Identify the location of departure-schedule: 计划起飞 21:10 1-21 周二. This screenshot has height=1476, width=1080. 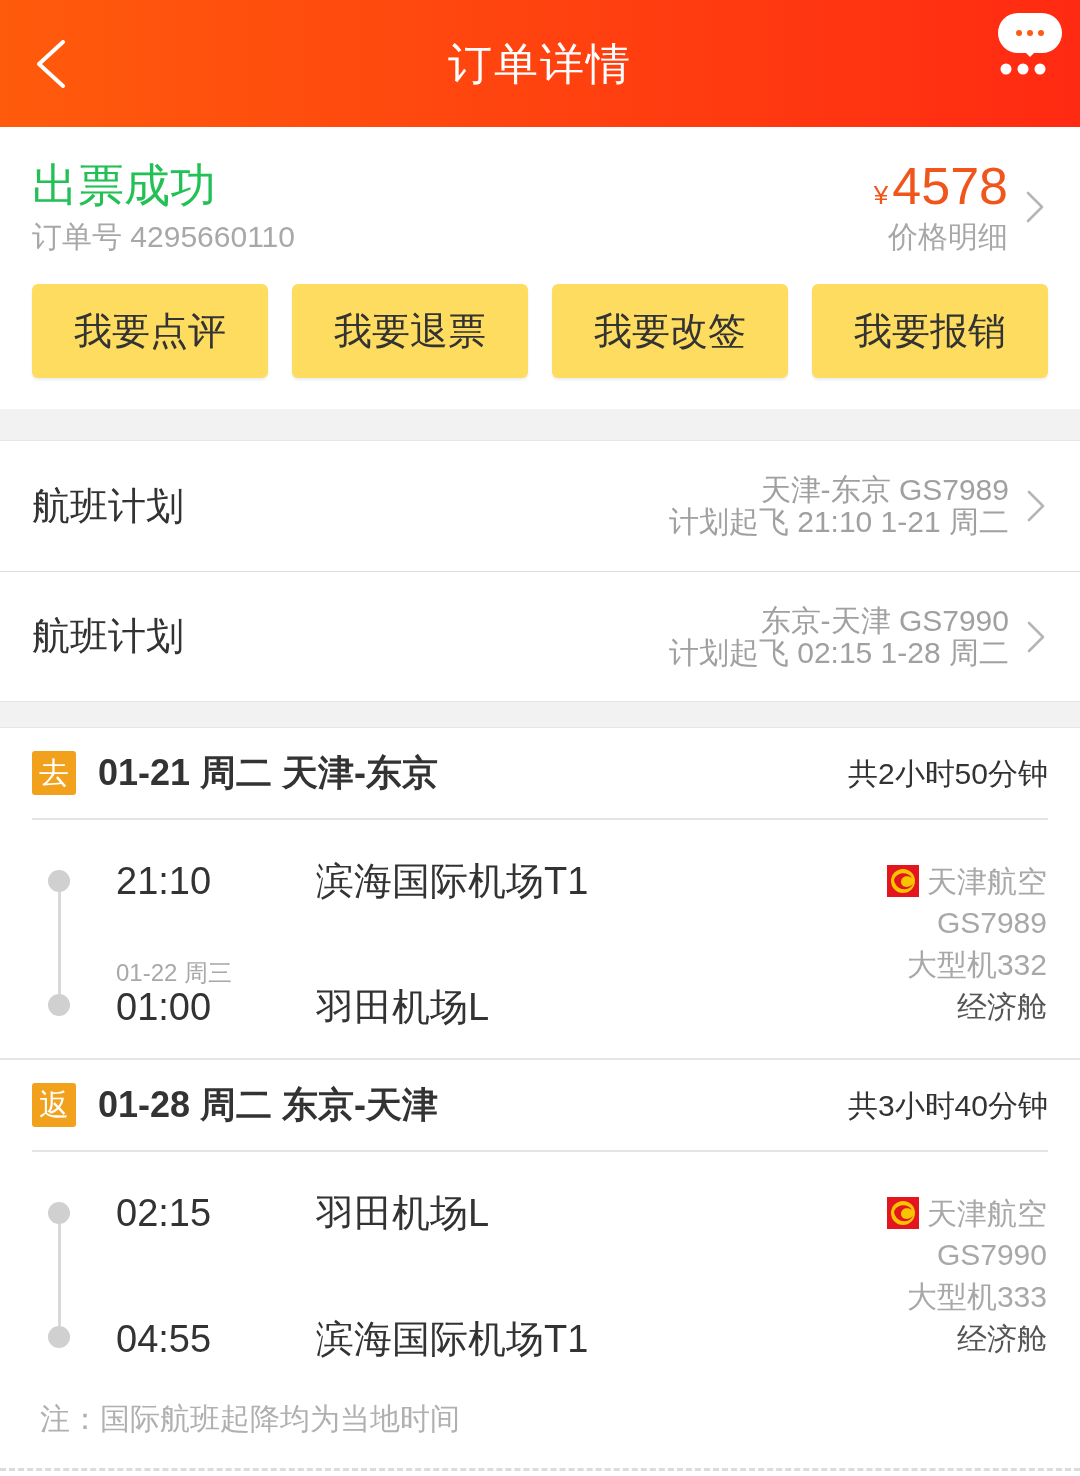
(838, 522).